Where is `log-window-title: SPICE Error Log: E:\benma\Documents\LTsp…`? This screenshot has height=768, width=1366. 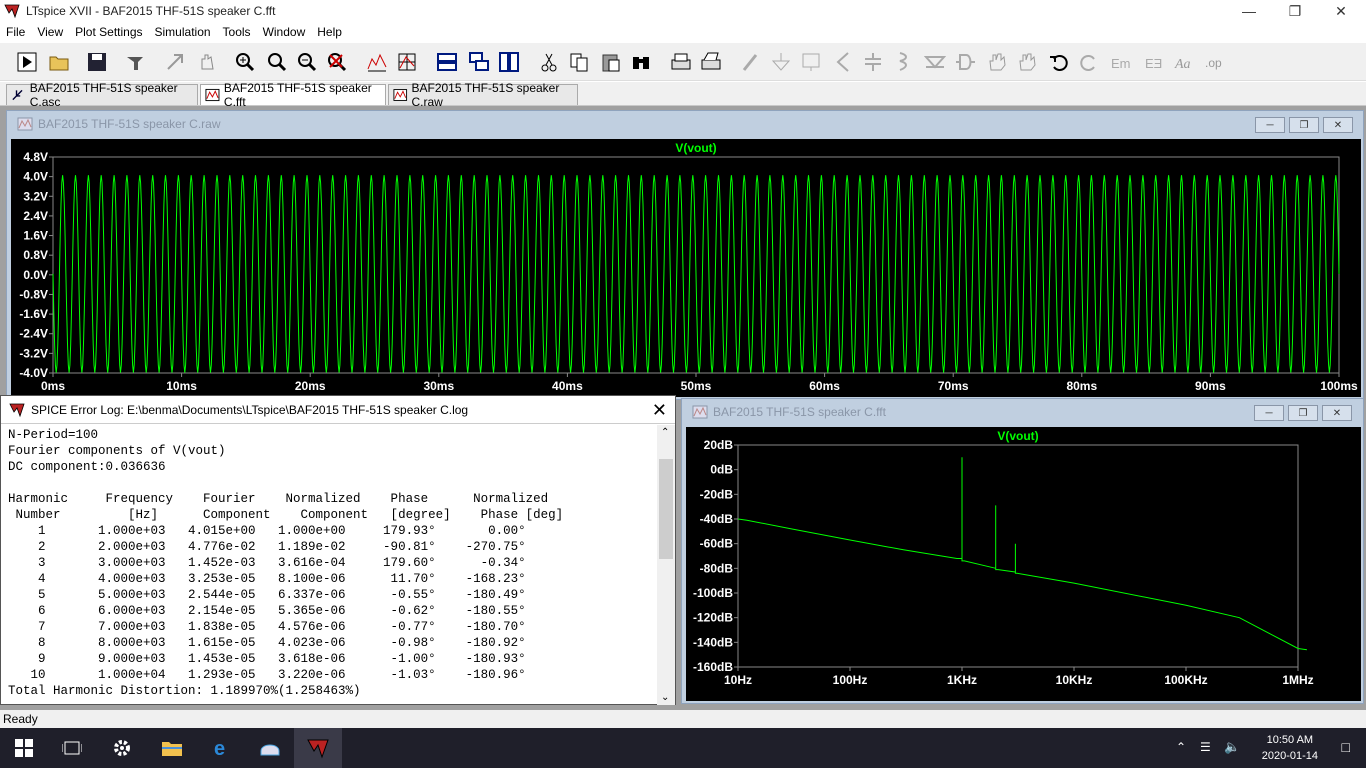
log-window-title: SPICE Error Log: E:\benma\Documents\LTsp… is located at coordinates (250, 409).